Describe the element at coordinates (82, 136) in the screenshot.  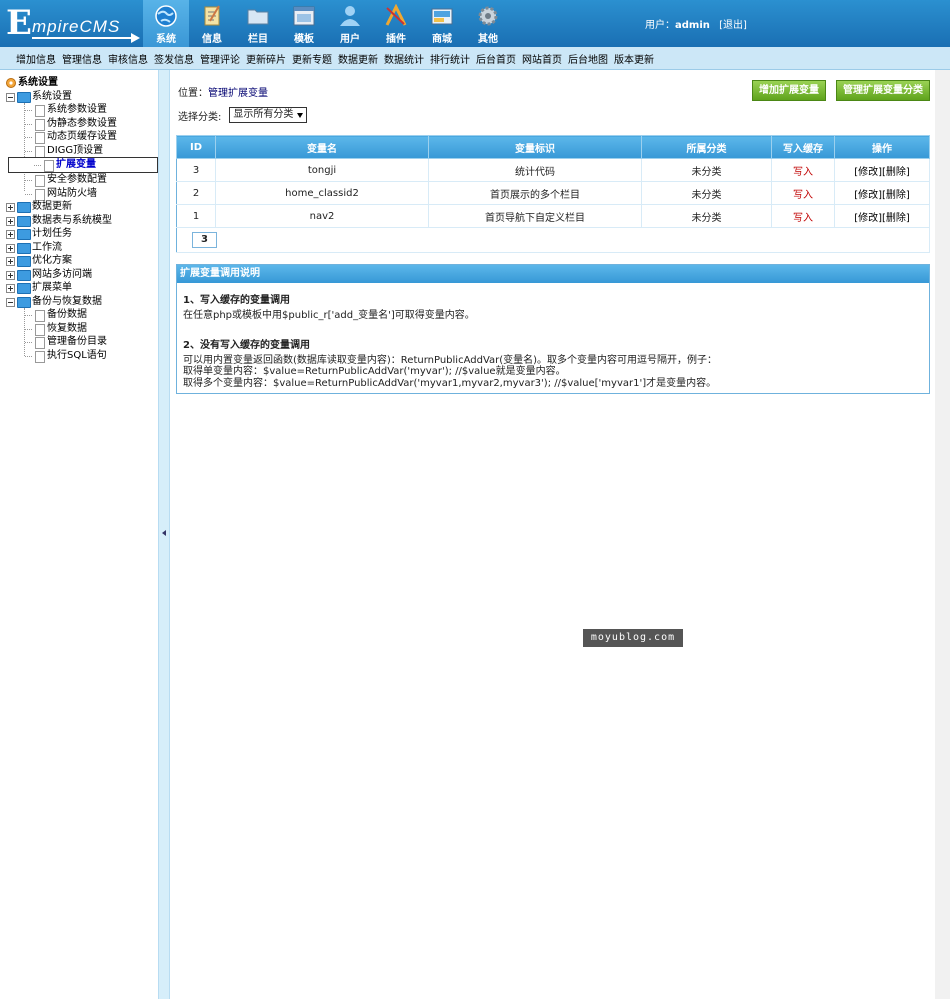
I see `tree-item-label: 动态页缓存设置` at that location.